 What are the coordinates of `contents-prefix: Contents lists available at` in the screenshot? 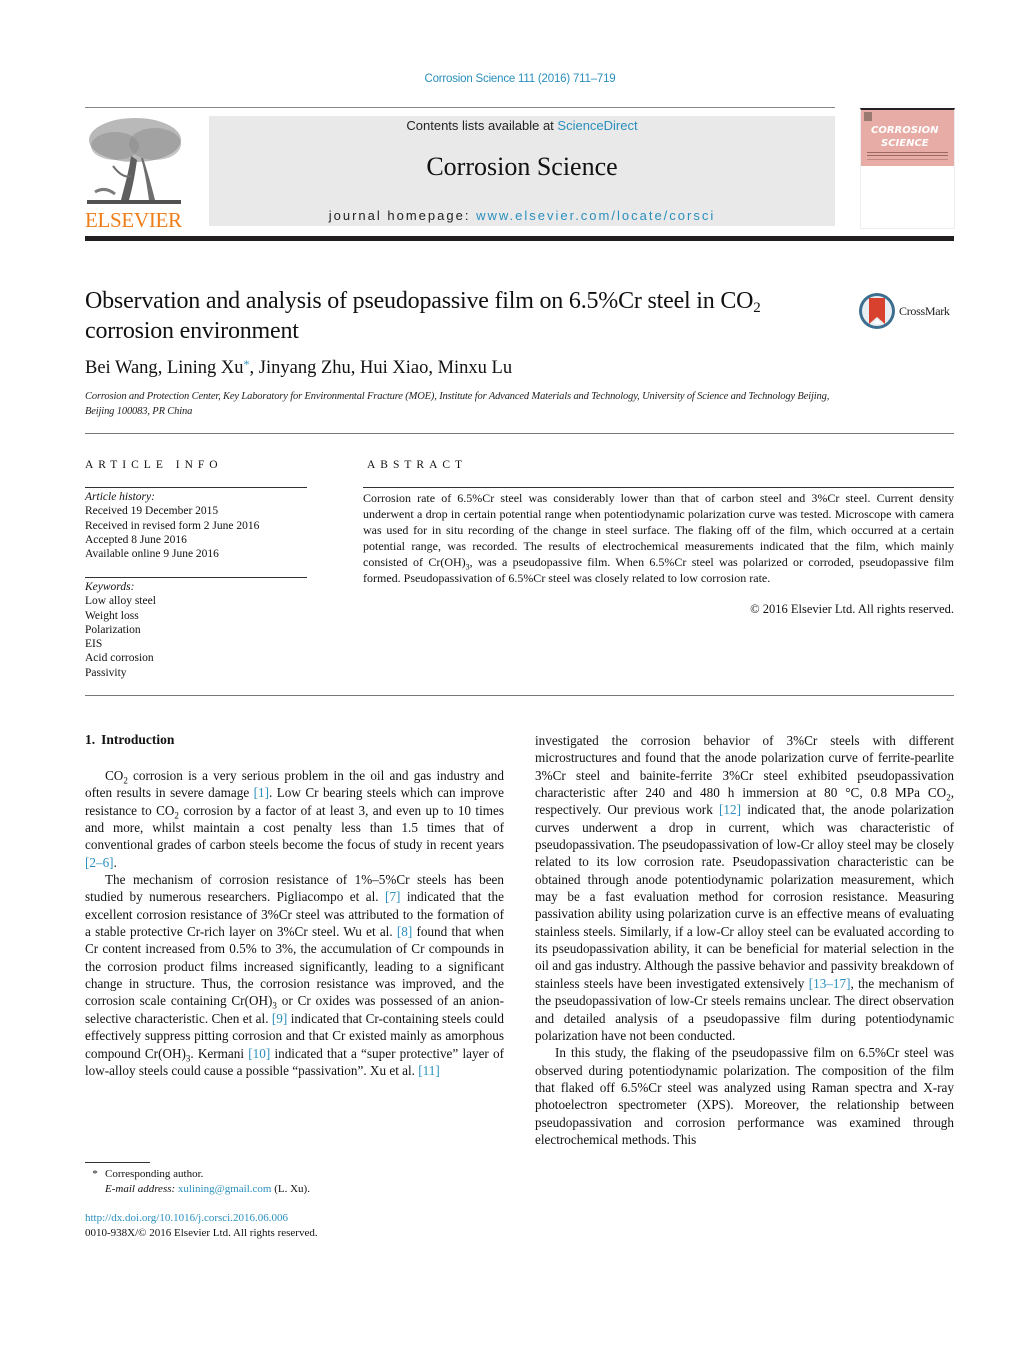 It's located at (482, 125).